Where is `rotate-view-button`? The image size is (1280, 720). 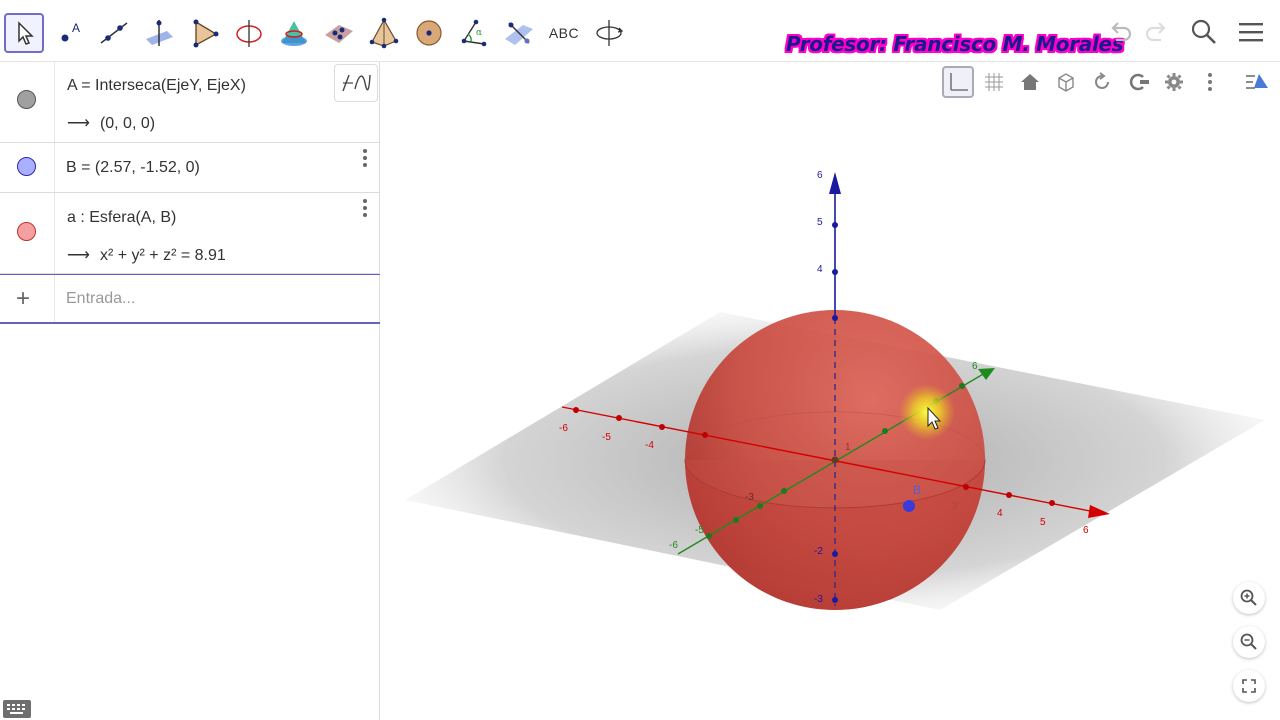 rotate-view-button is located at coordinates (1102, 82).